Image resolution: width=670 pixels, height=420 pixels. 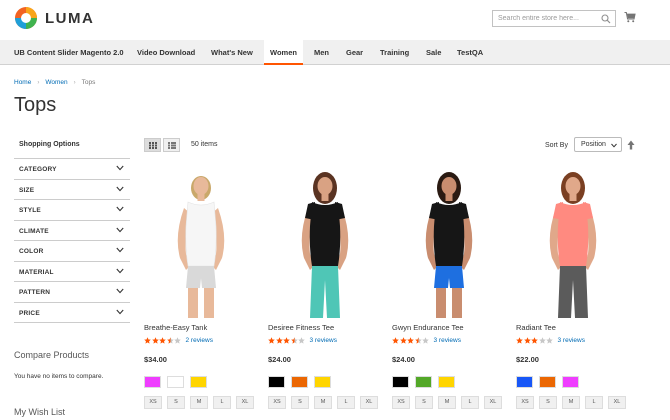 I want to click on breadcrumb-current: Tops, so click(x=88, y=82).